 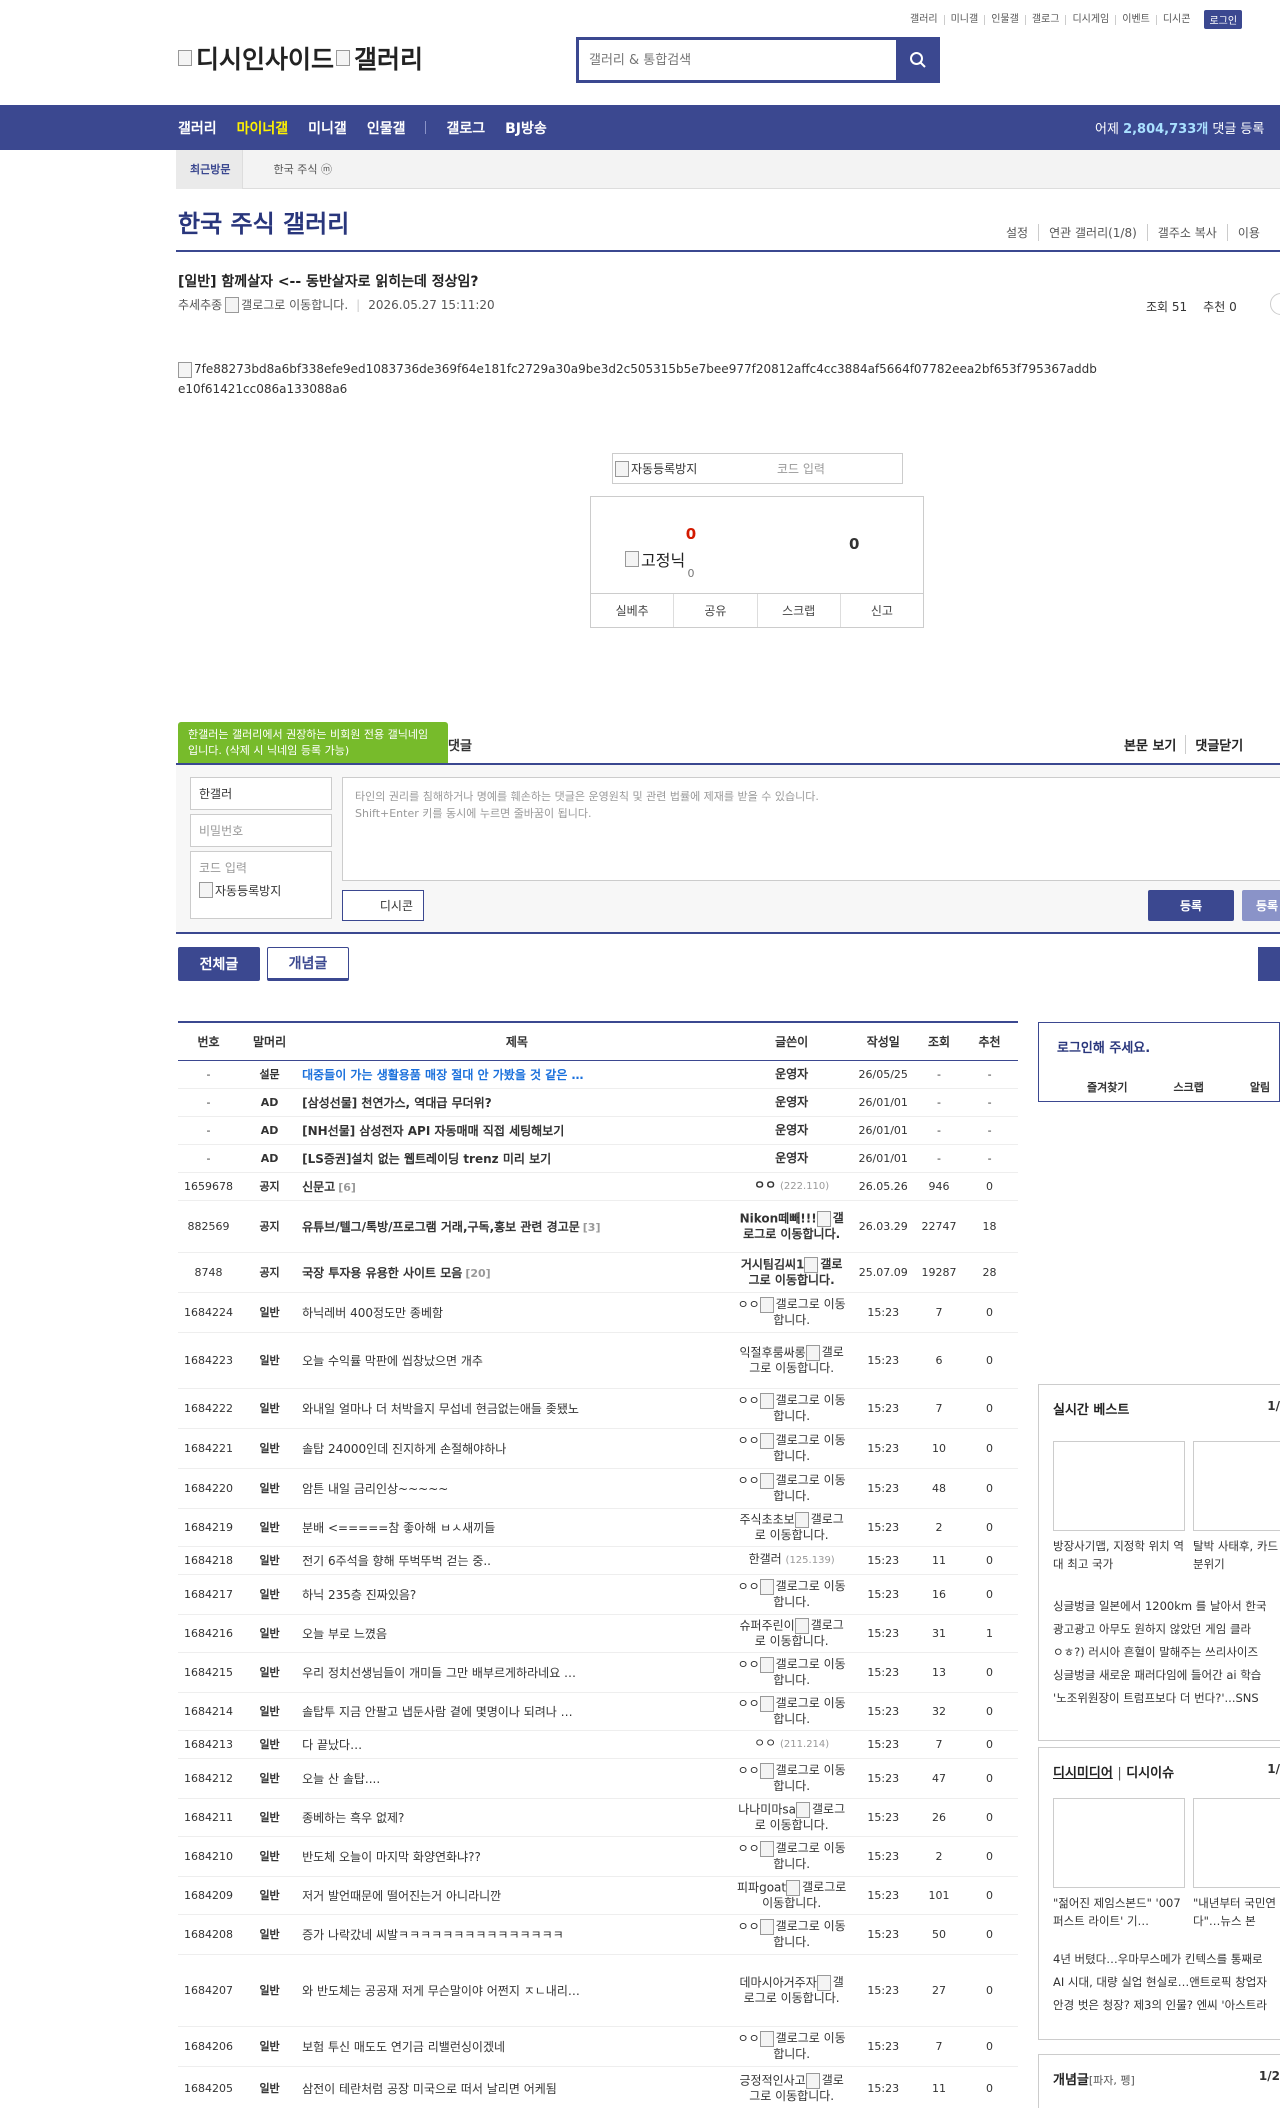 I want to click on post-author: 추세추종, so click(x=200, y=304).